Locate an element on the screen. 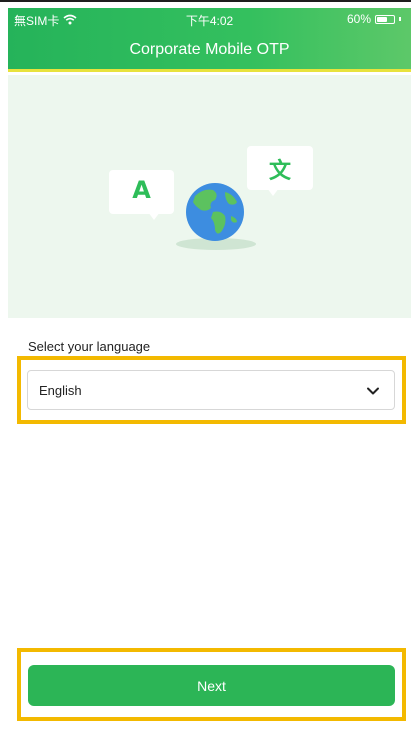  top-border is located at coordinates (205, 1).